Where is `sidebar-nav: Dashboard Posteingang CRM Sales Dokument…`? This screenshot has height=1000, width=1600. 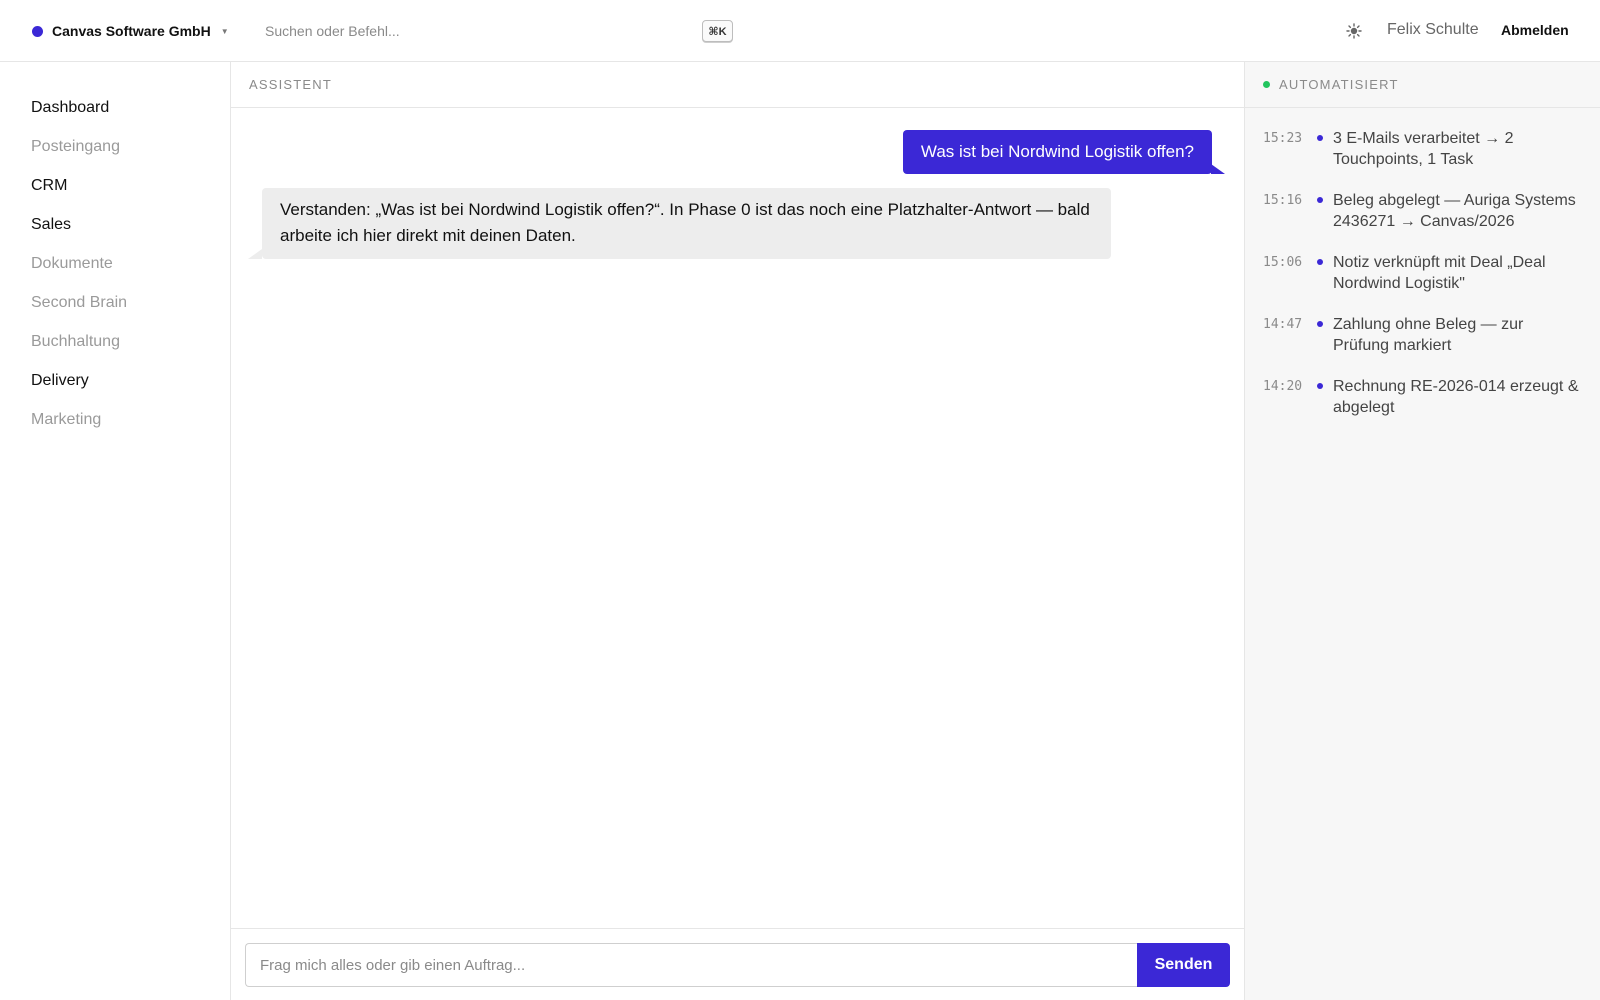
sidebar-nav: Dashboard Posteingang CRM Sales Dokument… is located at coordinates (115, 250).